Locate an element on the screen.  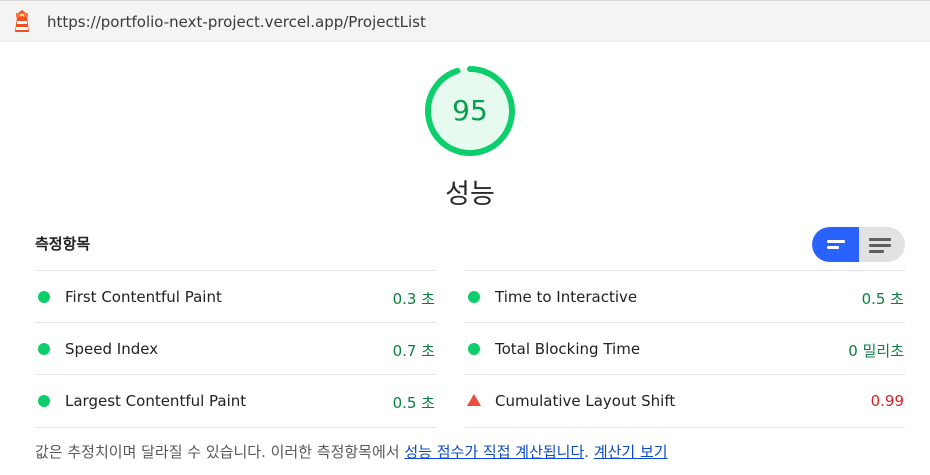
performance-gauge: 95 is located at coordinates (470, 111).